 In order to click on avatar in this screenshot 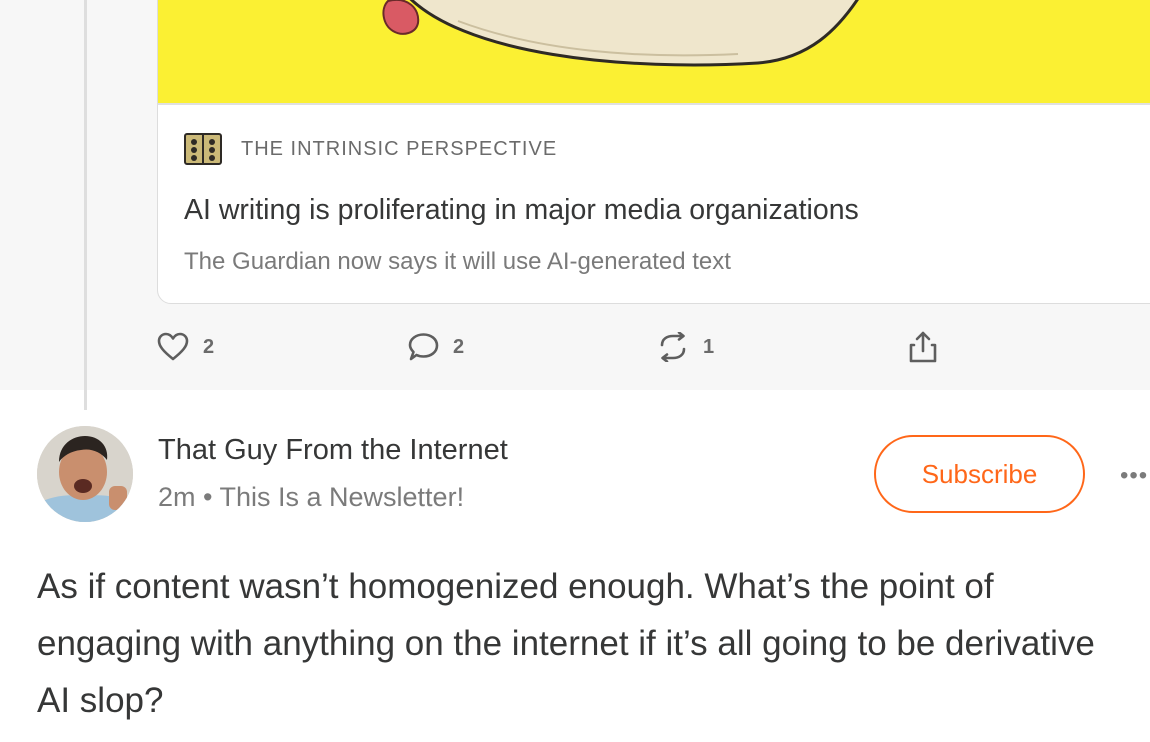, I will do `click(85, 474)`.